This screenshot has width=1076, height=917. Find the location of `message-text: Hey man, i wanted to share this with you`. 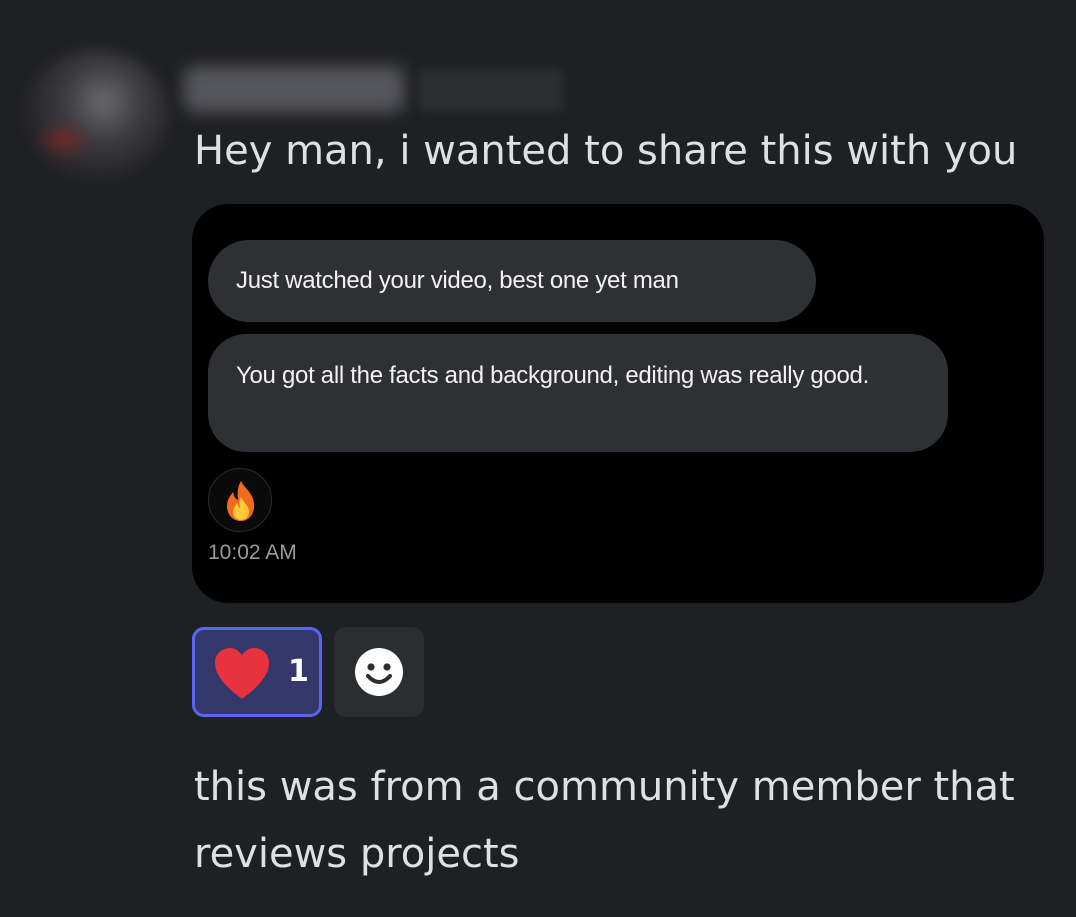

message-text: Hey man, i wanted to share this with you is located at coordinates (606, 151).